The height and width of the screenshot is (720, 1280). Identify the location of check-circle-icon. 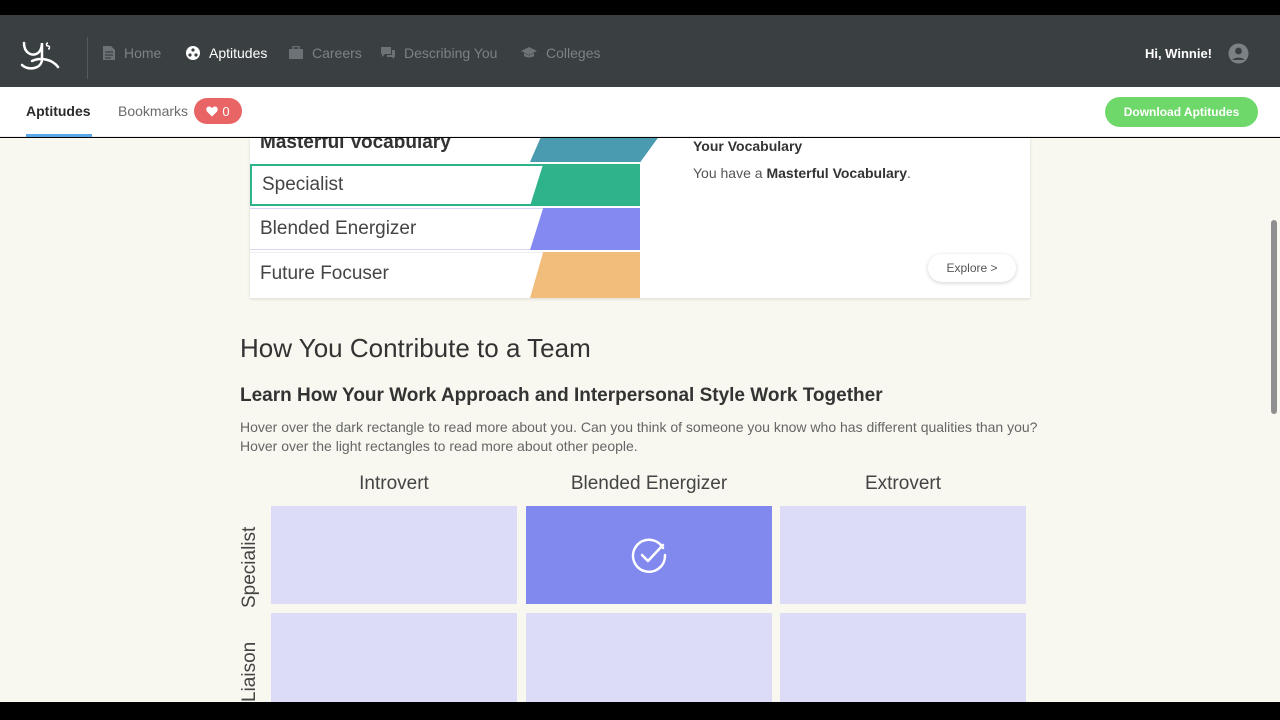
(649, 556).